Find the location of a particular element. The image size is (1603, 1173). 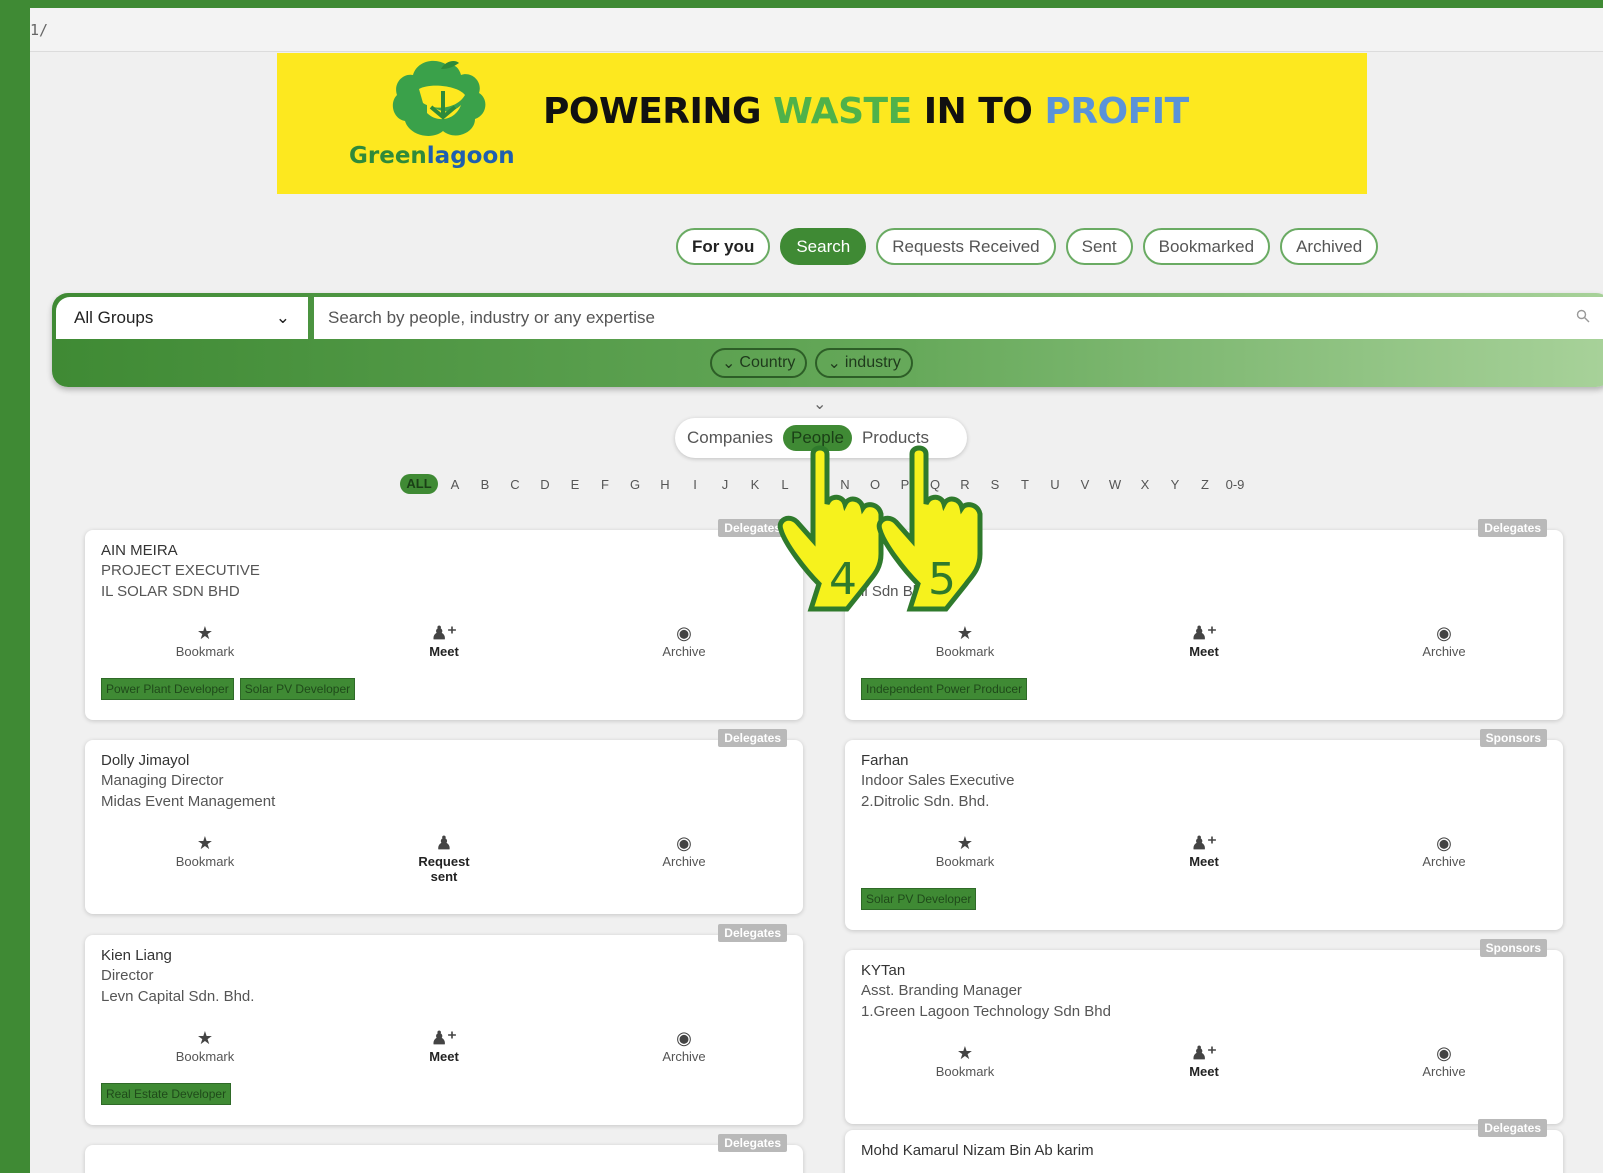

address-bar: 1/ is located at coordinates (816, 30).